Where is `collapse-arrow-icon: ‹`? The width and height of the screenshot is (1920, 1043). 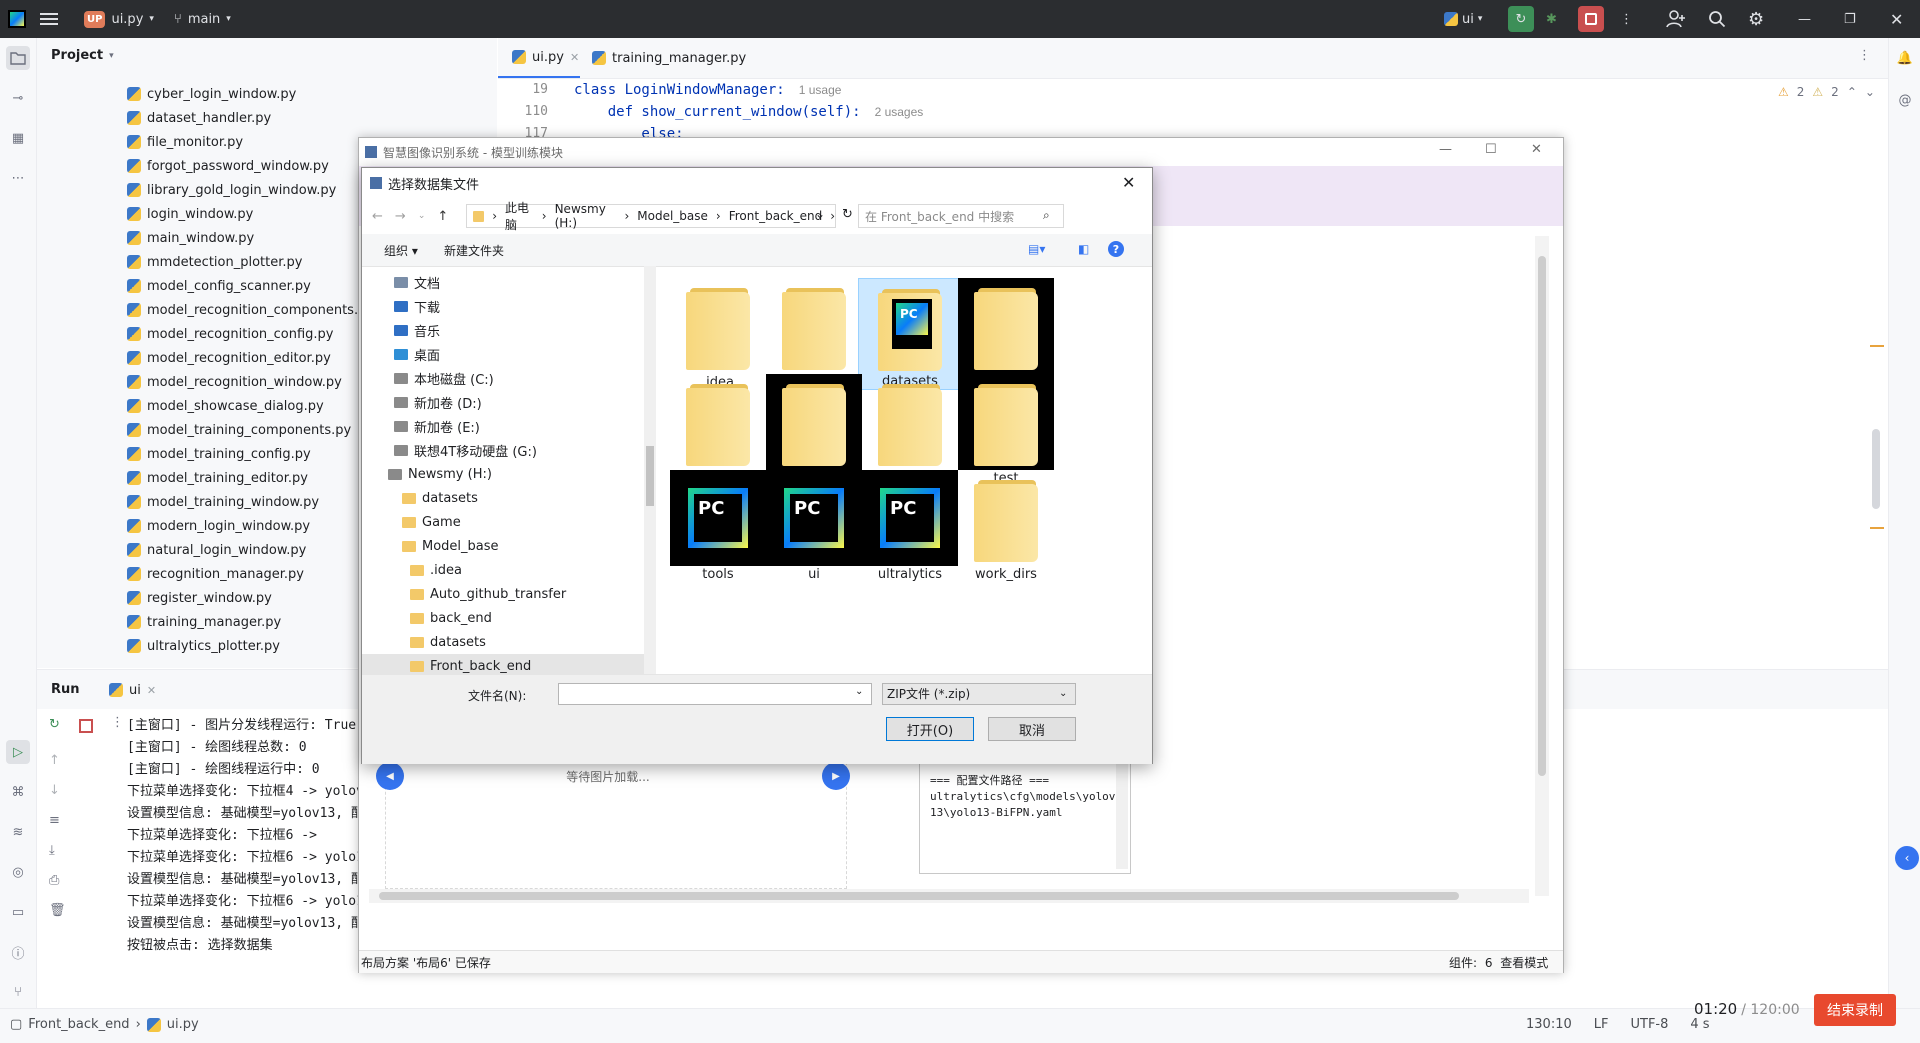
collapse-arrow-icon: ‹ is located at coordinates (1907, 858).